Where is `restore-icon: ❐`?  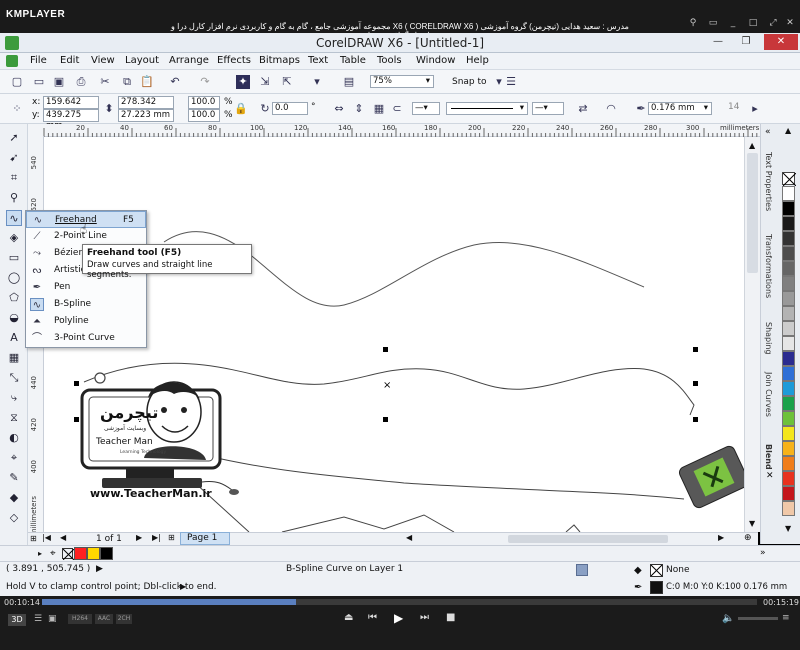
restore-icon: ❐ is located at coordinates (746, 42).